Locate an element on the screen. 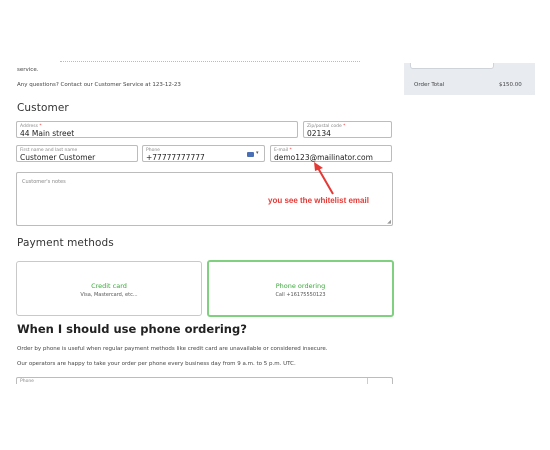 The height and width of the screenshot is (450, 550). flag-icon is located at coordinates (250, 154).